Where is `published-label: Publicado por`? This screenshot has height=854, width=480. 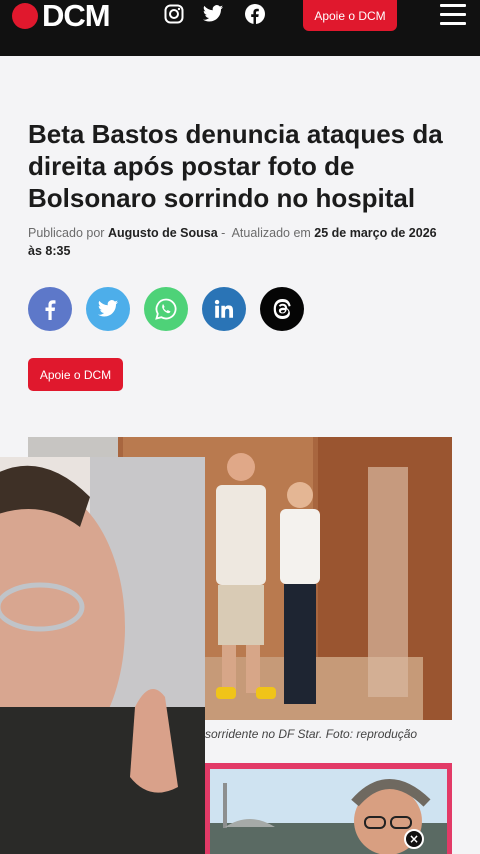
published-label: Publicado por is located at coordinates (66, 233).